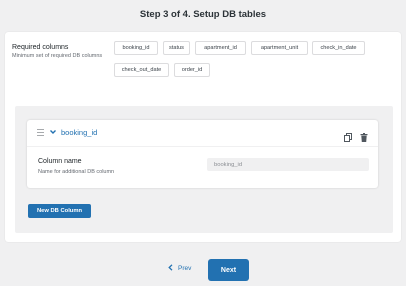 This screenshot has height=286, width=406. What do you see at coordinates (59, 211) in the screenshot?
I see `new-db-column-button: New DB Column` at bounding box center [59, 211].